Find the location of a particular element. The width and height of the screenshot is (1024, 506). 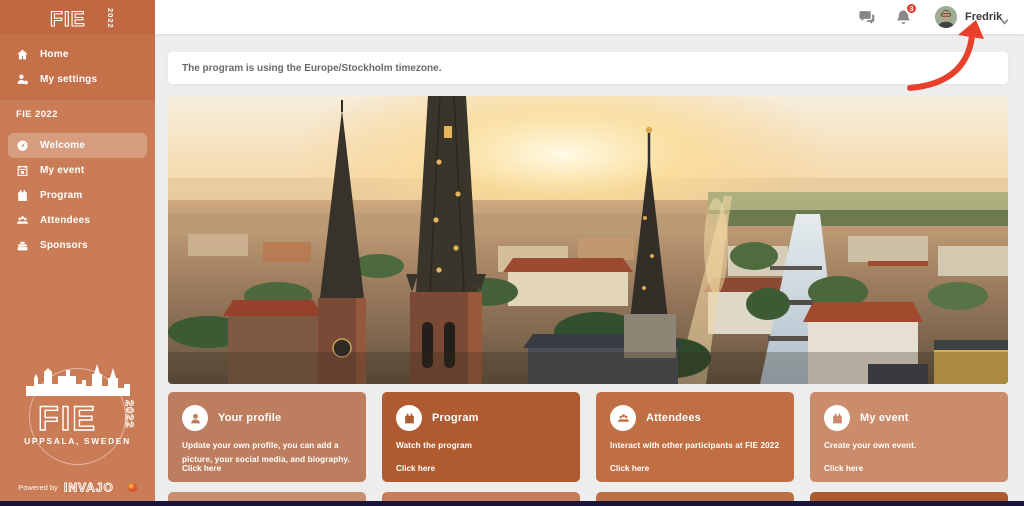

sidebar-item-my-settings: My settings is located at coordinates (77, 79).